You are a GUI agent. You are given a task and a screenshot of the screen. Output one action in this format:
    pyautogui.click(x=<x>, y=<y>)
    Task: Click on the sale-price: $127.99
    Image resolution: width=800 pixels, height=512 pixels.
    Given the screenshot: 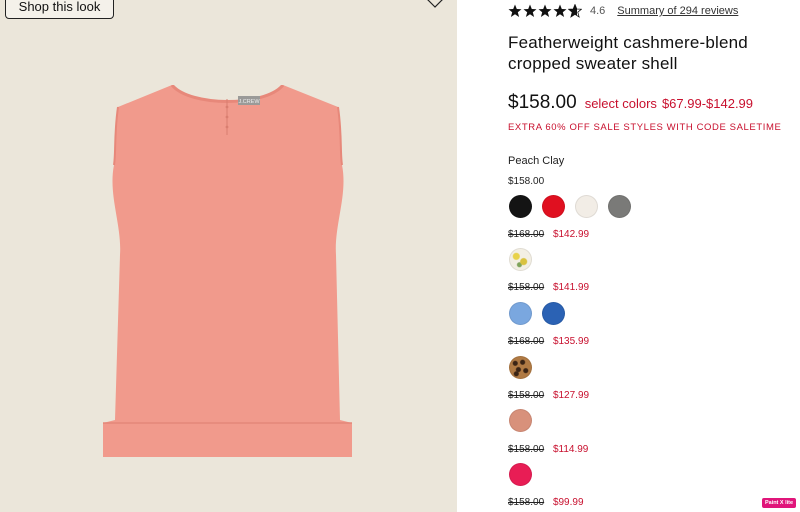 What is the action you would take?
    pyautogui.click(x=571, y=395)
    